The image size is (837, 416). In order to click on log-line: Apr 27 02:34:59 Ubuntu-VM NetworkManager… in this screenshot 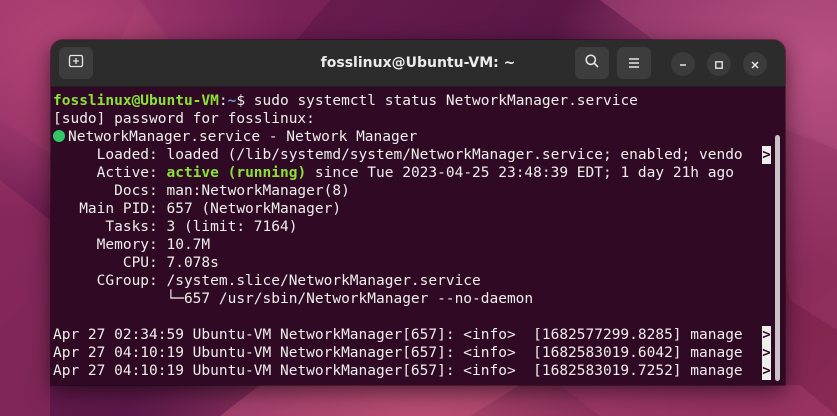, I will do `click(398, 335)`.